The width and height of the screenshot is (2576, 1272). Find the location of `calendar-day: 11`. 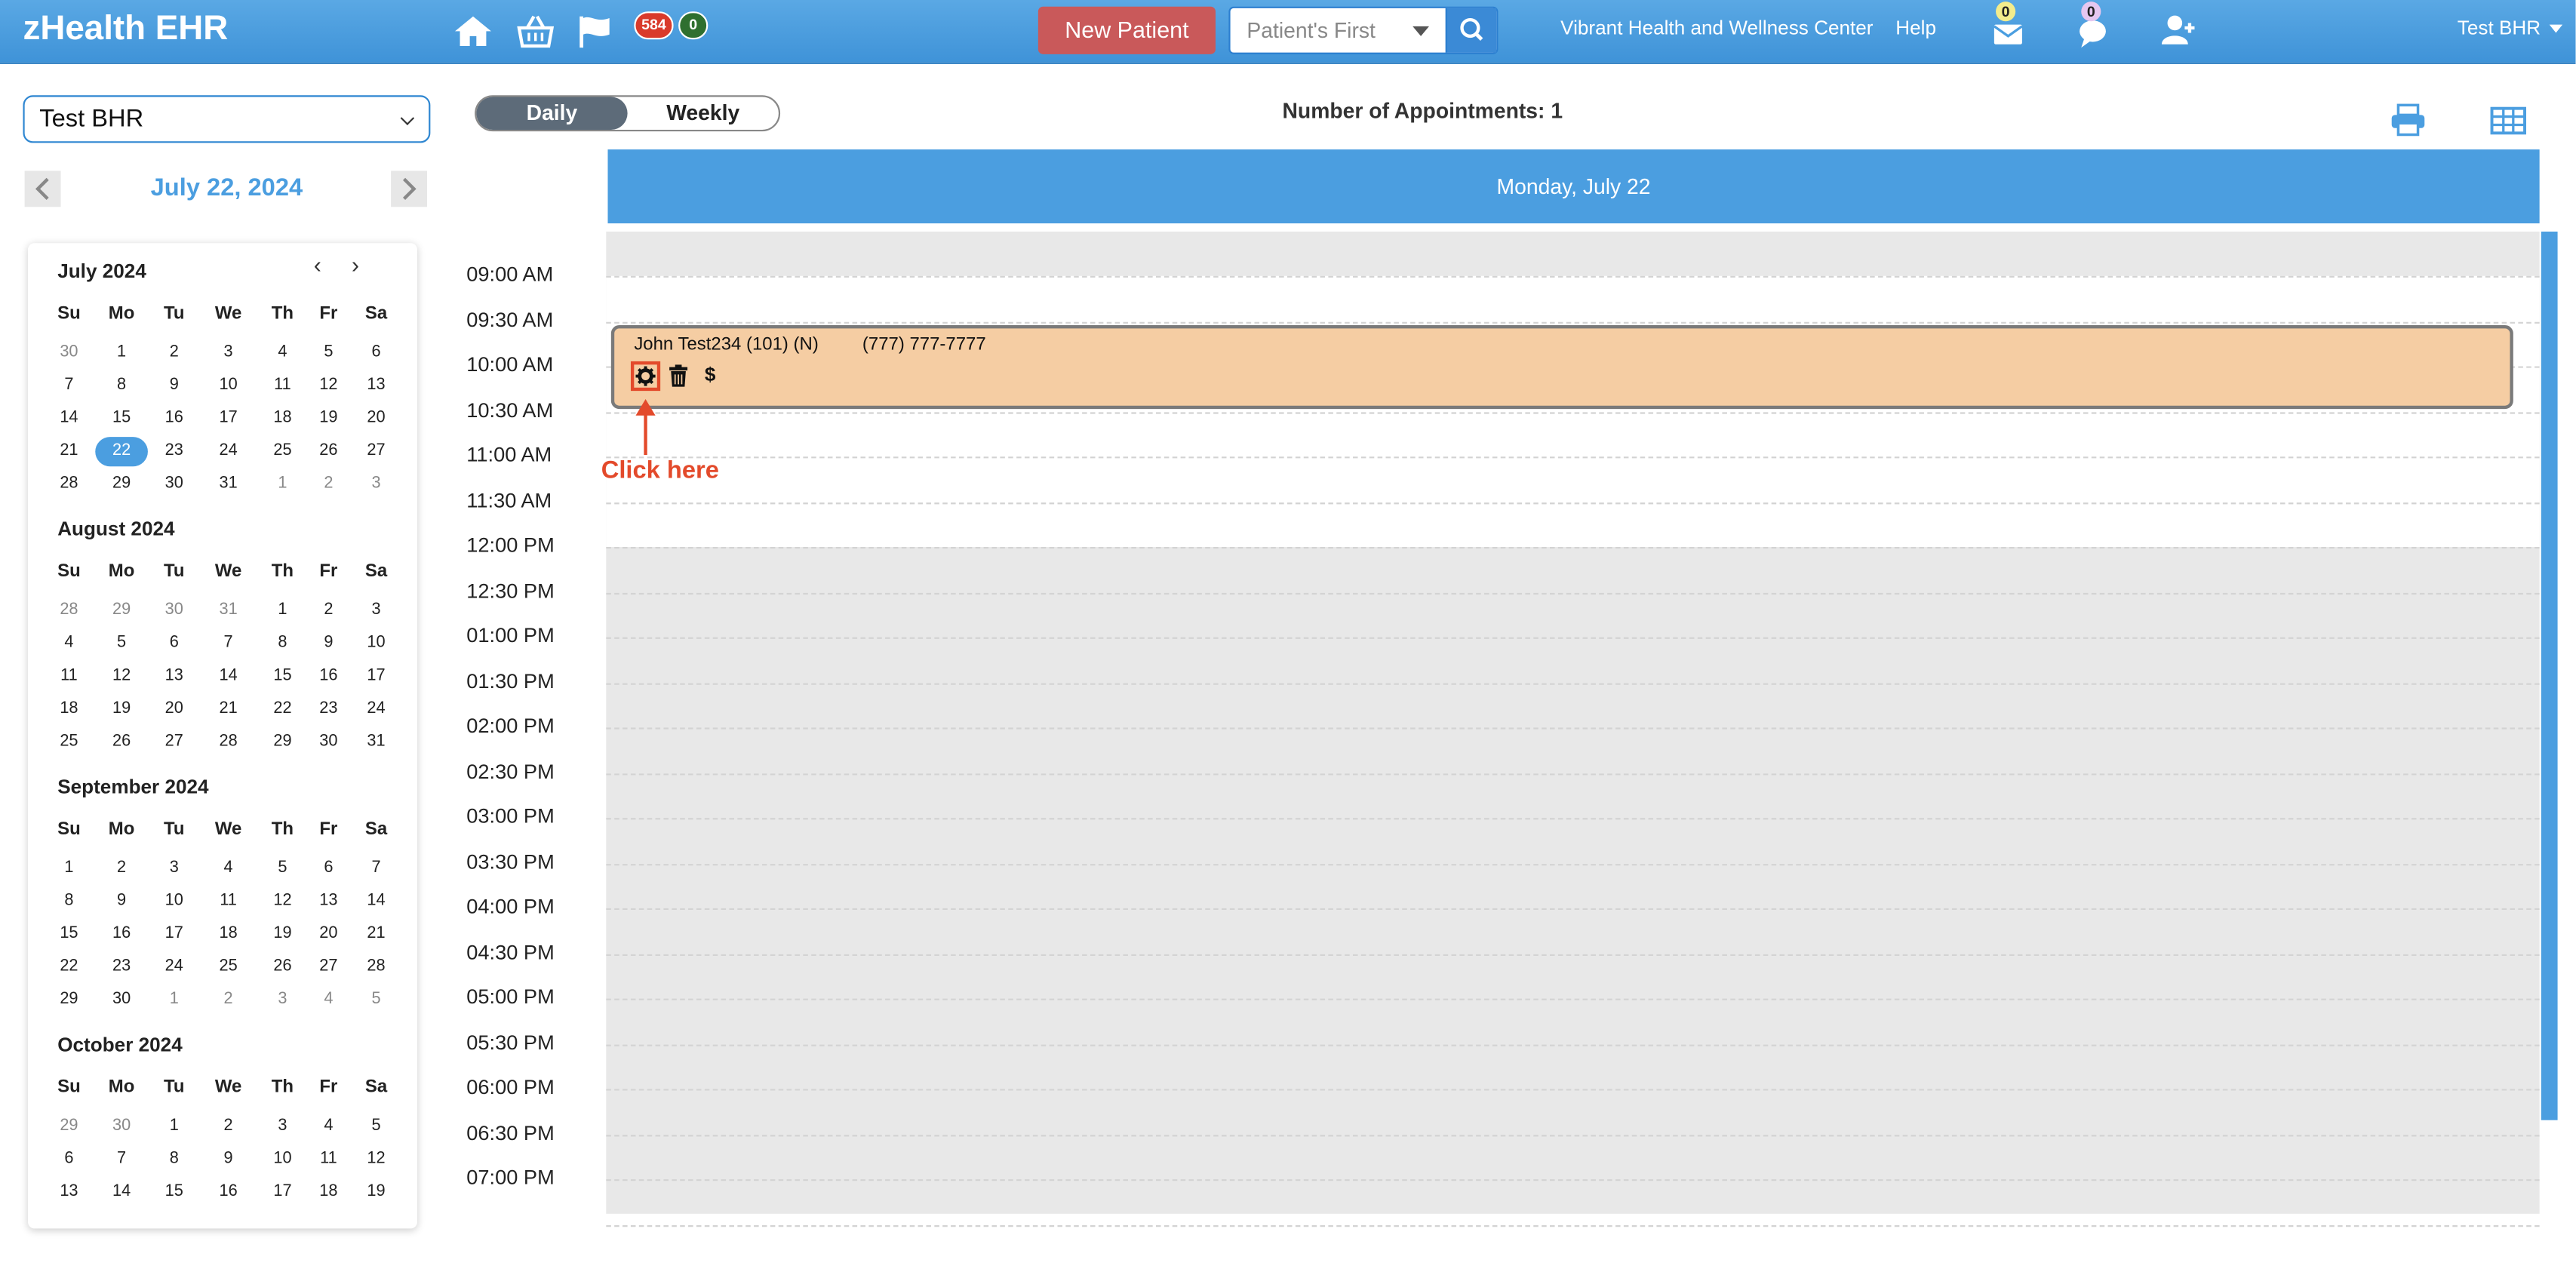

calendar-day: 11 is located at coordinates (283, 385).